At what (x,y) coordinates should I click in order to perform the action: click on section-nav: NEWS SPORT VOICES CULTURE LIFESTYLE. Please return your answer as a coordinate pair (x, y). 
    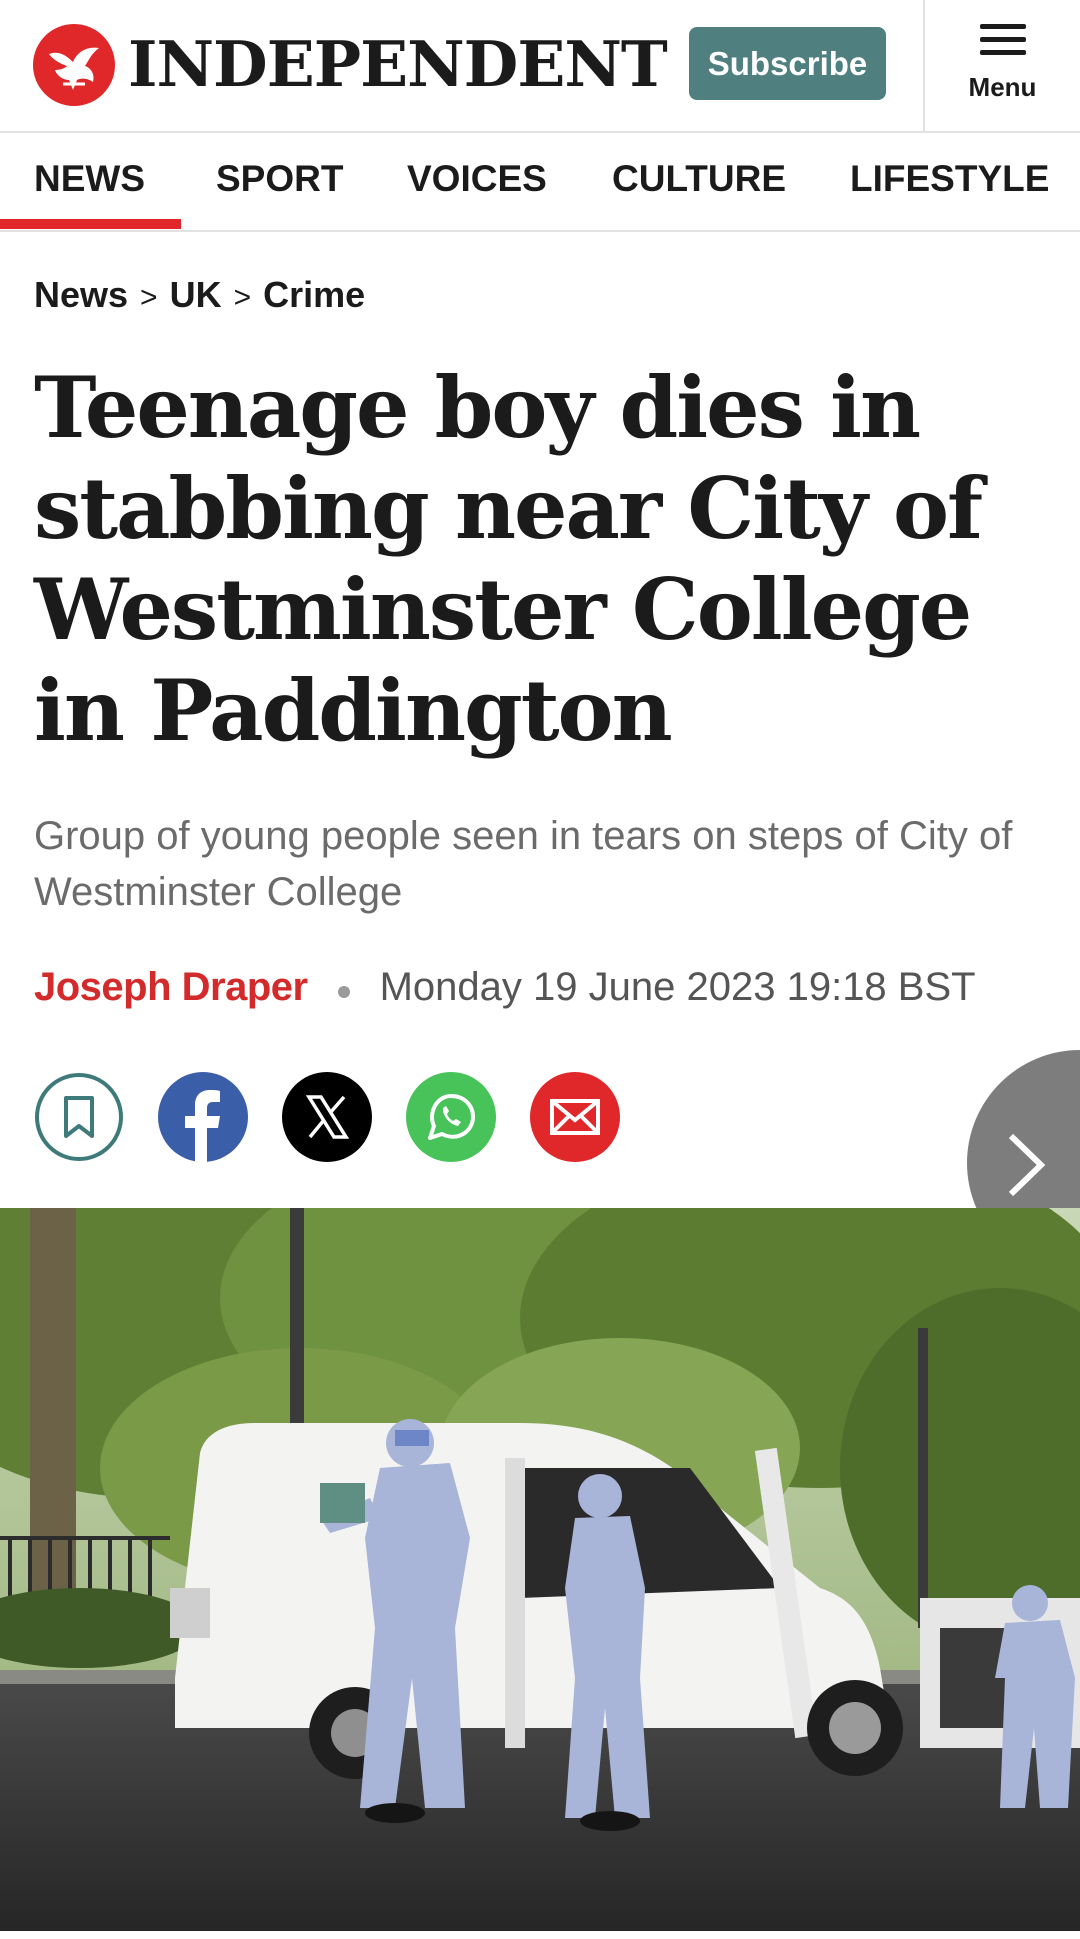
    Looking at the image, I should click on (540, 183).